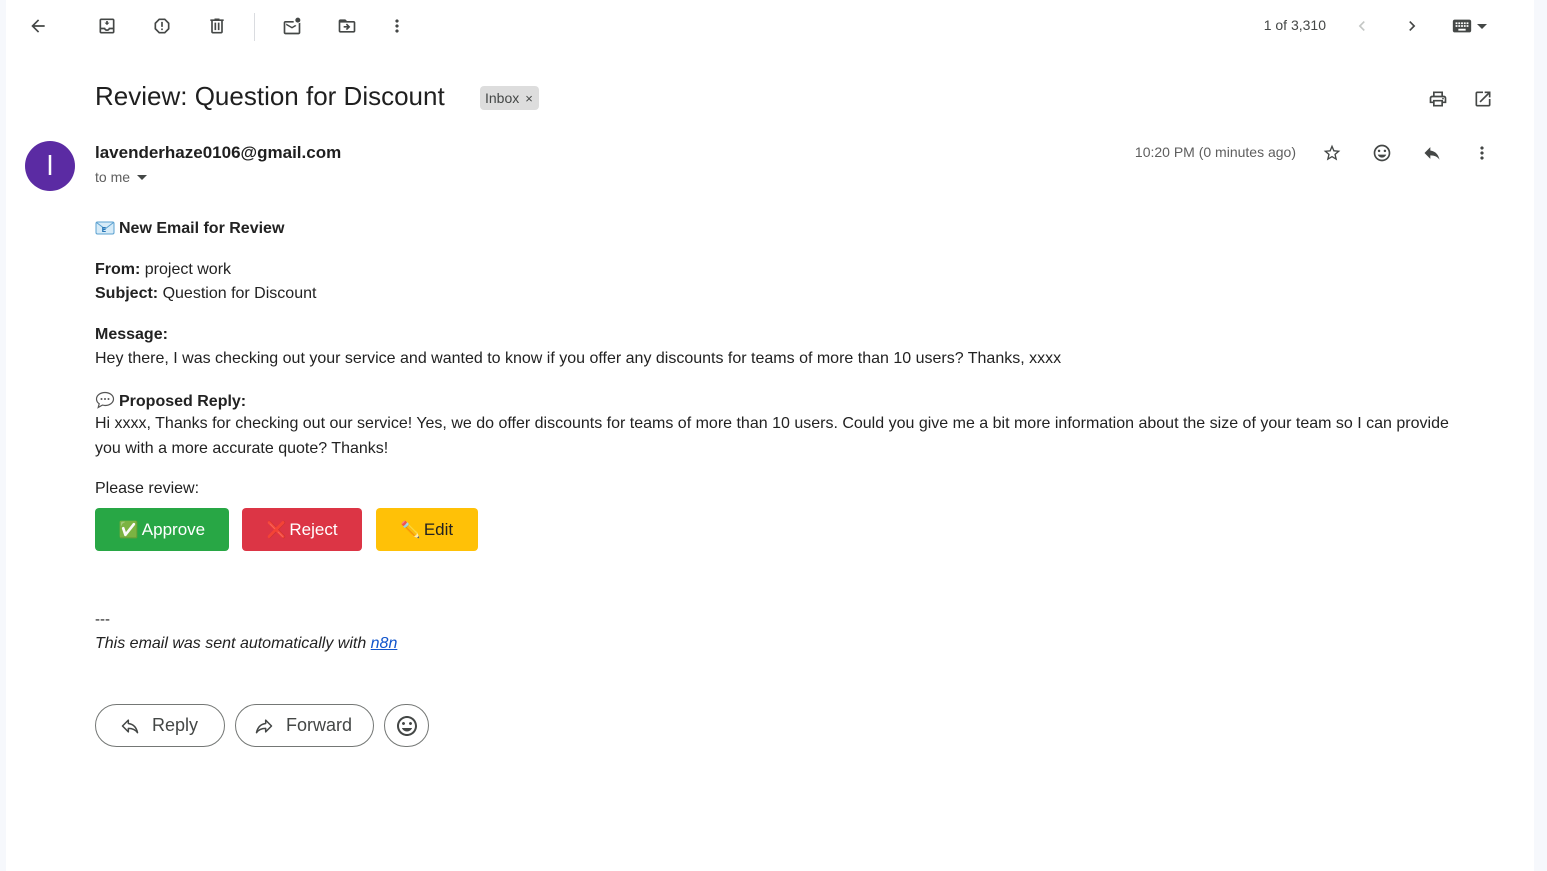 The height and width of the screenshot is (871, 1547). I want to click on label-text: Inbox, so click(502, 98).